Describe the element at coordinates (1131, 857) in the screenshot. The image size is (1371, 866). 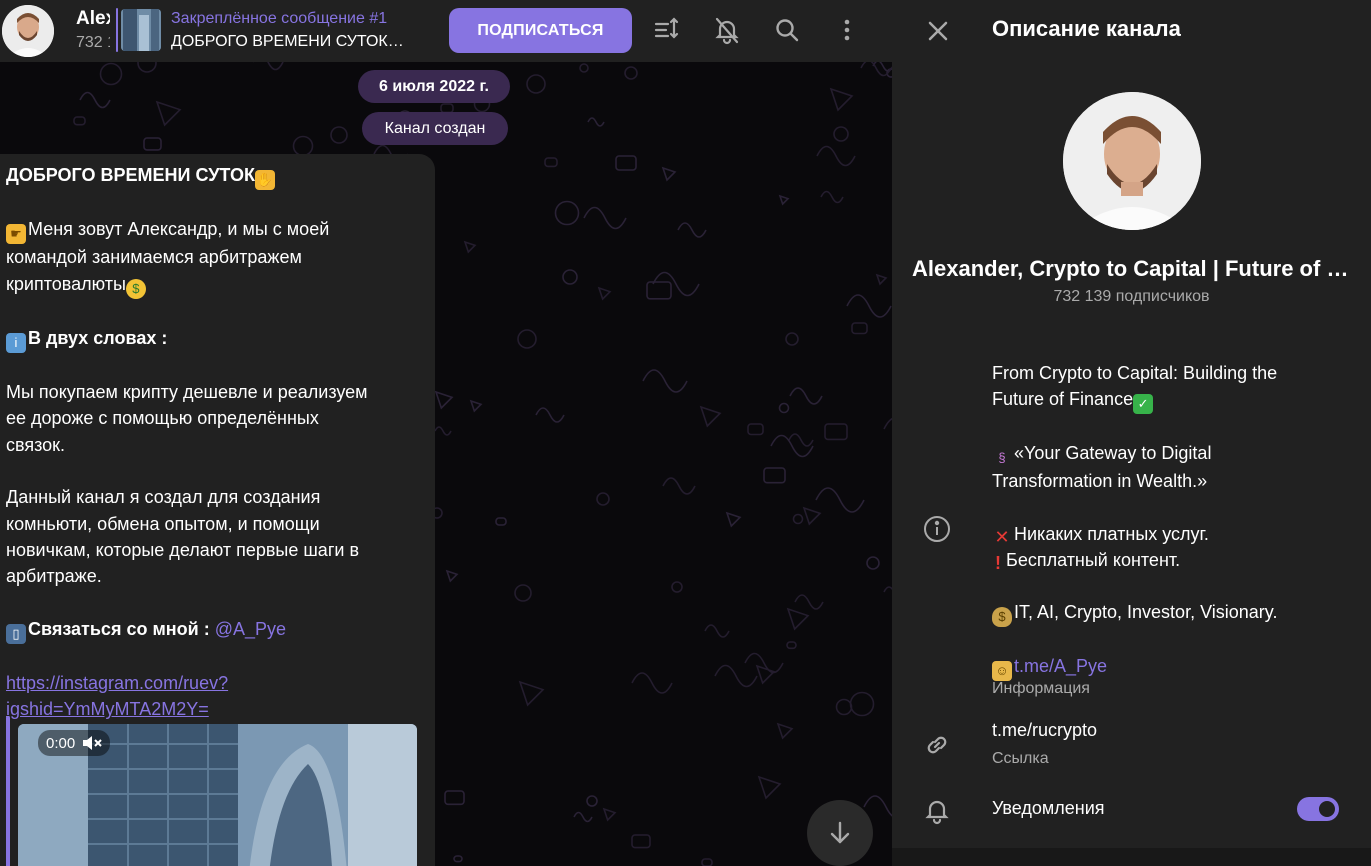
I see `panel-bottom-strip` at that location.